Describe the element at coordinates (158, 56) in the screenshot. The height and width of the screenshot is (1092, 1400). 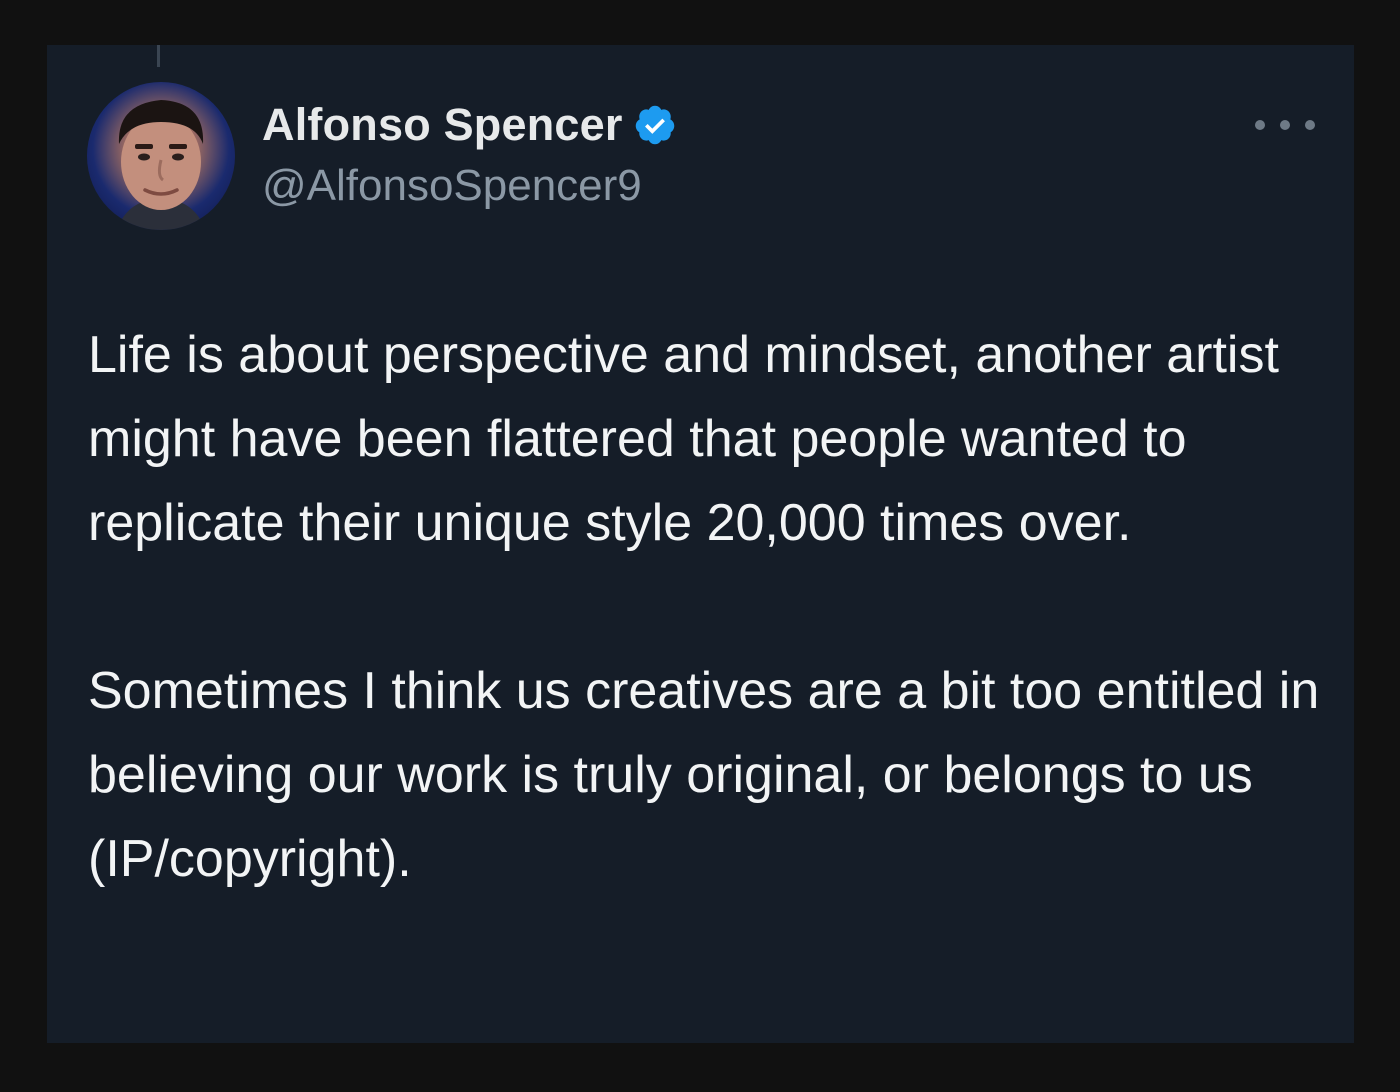
I see `thread-connector-line` at that location.